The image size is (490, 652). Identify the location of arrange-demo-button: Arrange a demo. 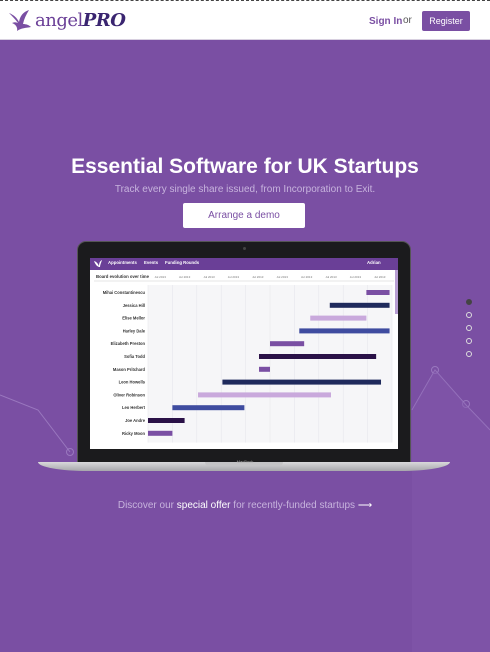
(244, 215).